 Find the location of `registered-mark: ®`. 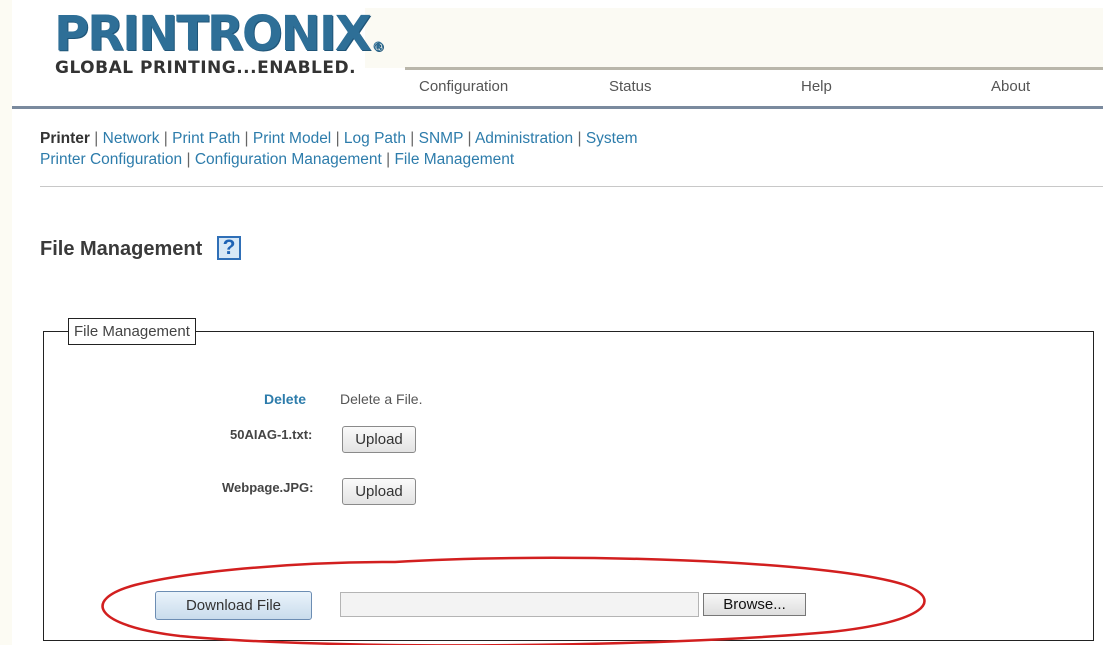

registered-mark: ® is located at coordinates (378, 47).